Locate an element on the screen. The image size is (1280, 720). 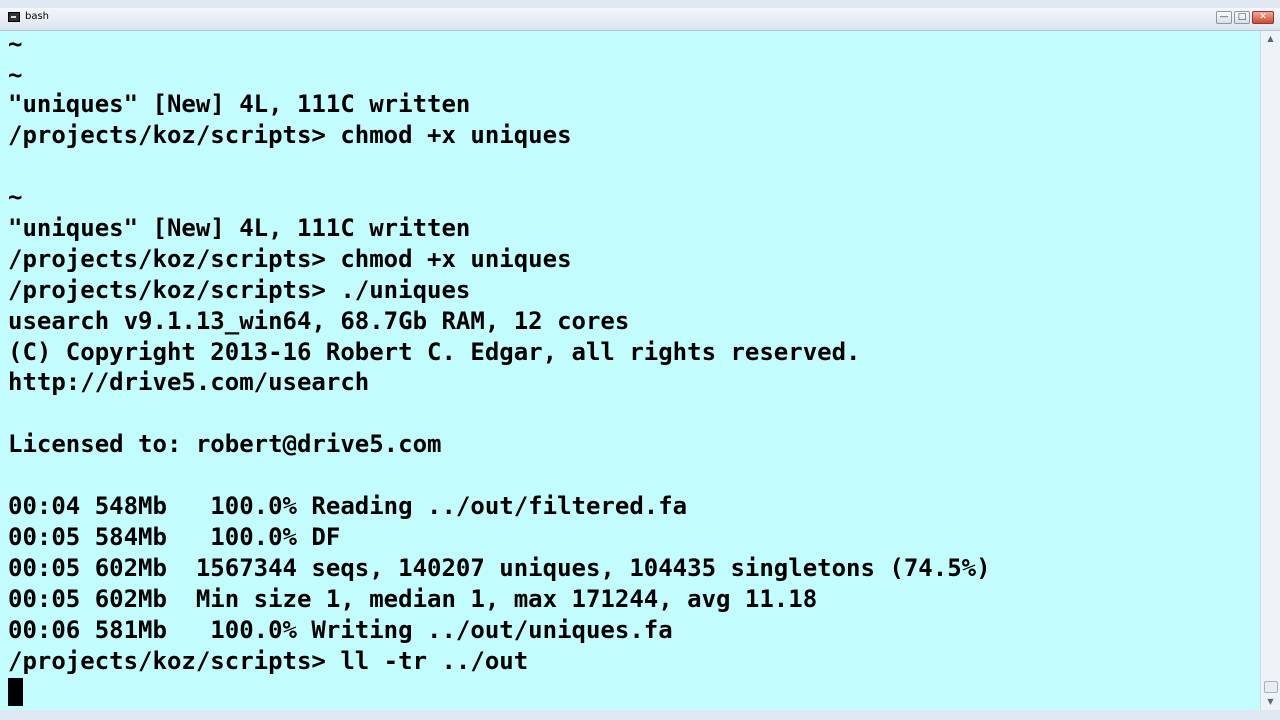
terminal-line: 00:05 584Mb 100.0% DF is located at coordinates (174, 537).